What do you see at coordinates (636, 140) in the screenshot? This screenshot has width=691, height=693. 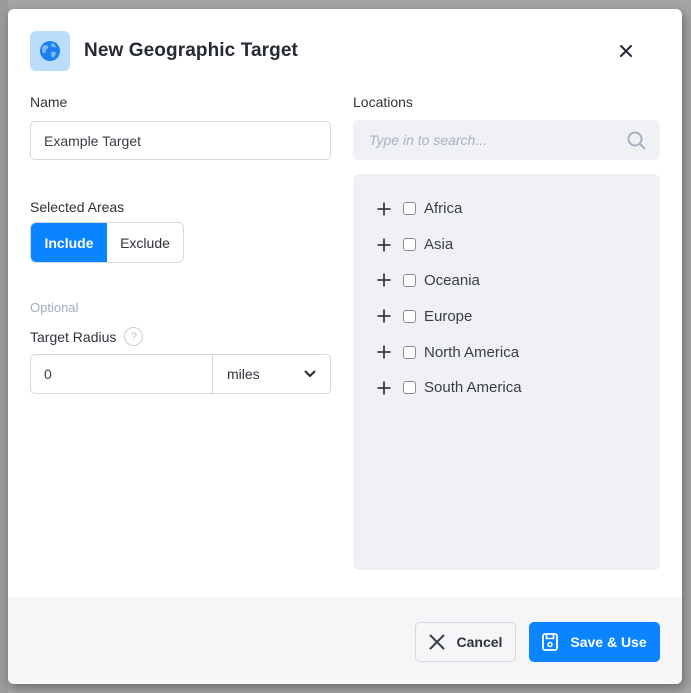 I see `search-icon` at bounding box center [636, 140].